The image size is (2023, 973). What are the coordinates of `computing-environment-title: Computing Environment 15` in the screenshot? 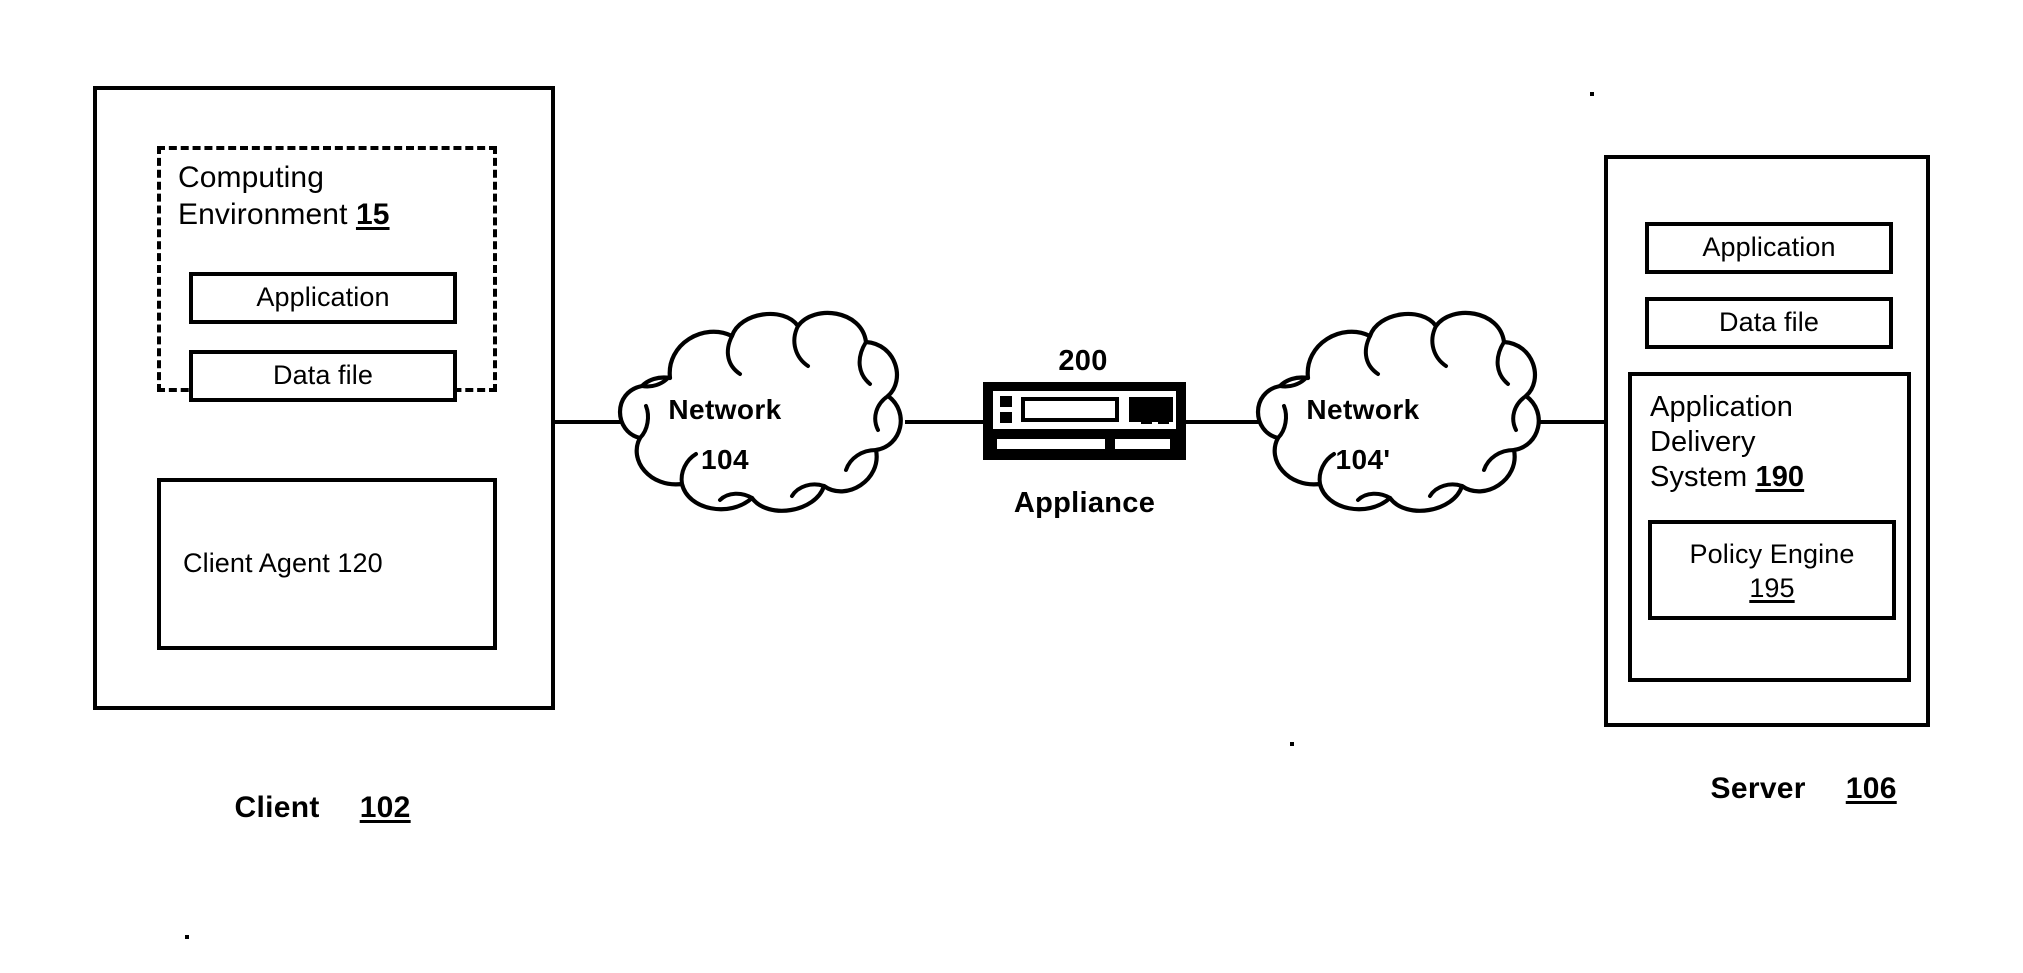 It's located at (333, 196).